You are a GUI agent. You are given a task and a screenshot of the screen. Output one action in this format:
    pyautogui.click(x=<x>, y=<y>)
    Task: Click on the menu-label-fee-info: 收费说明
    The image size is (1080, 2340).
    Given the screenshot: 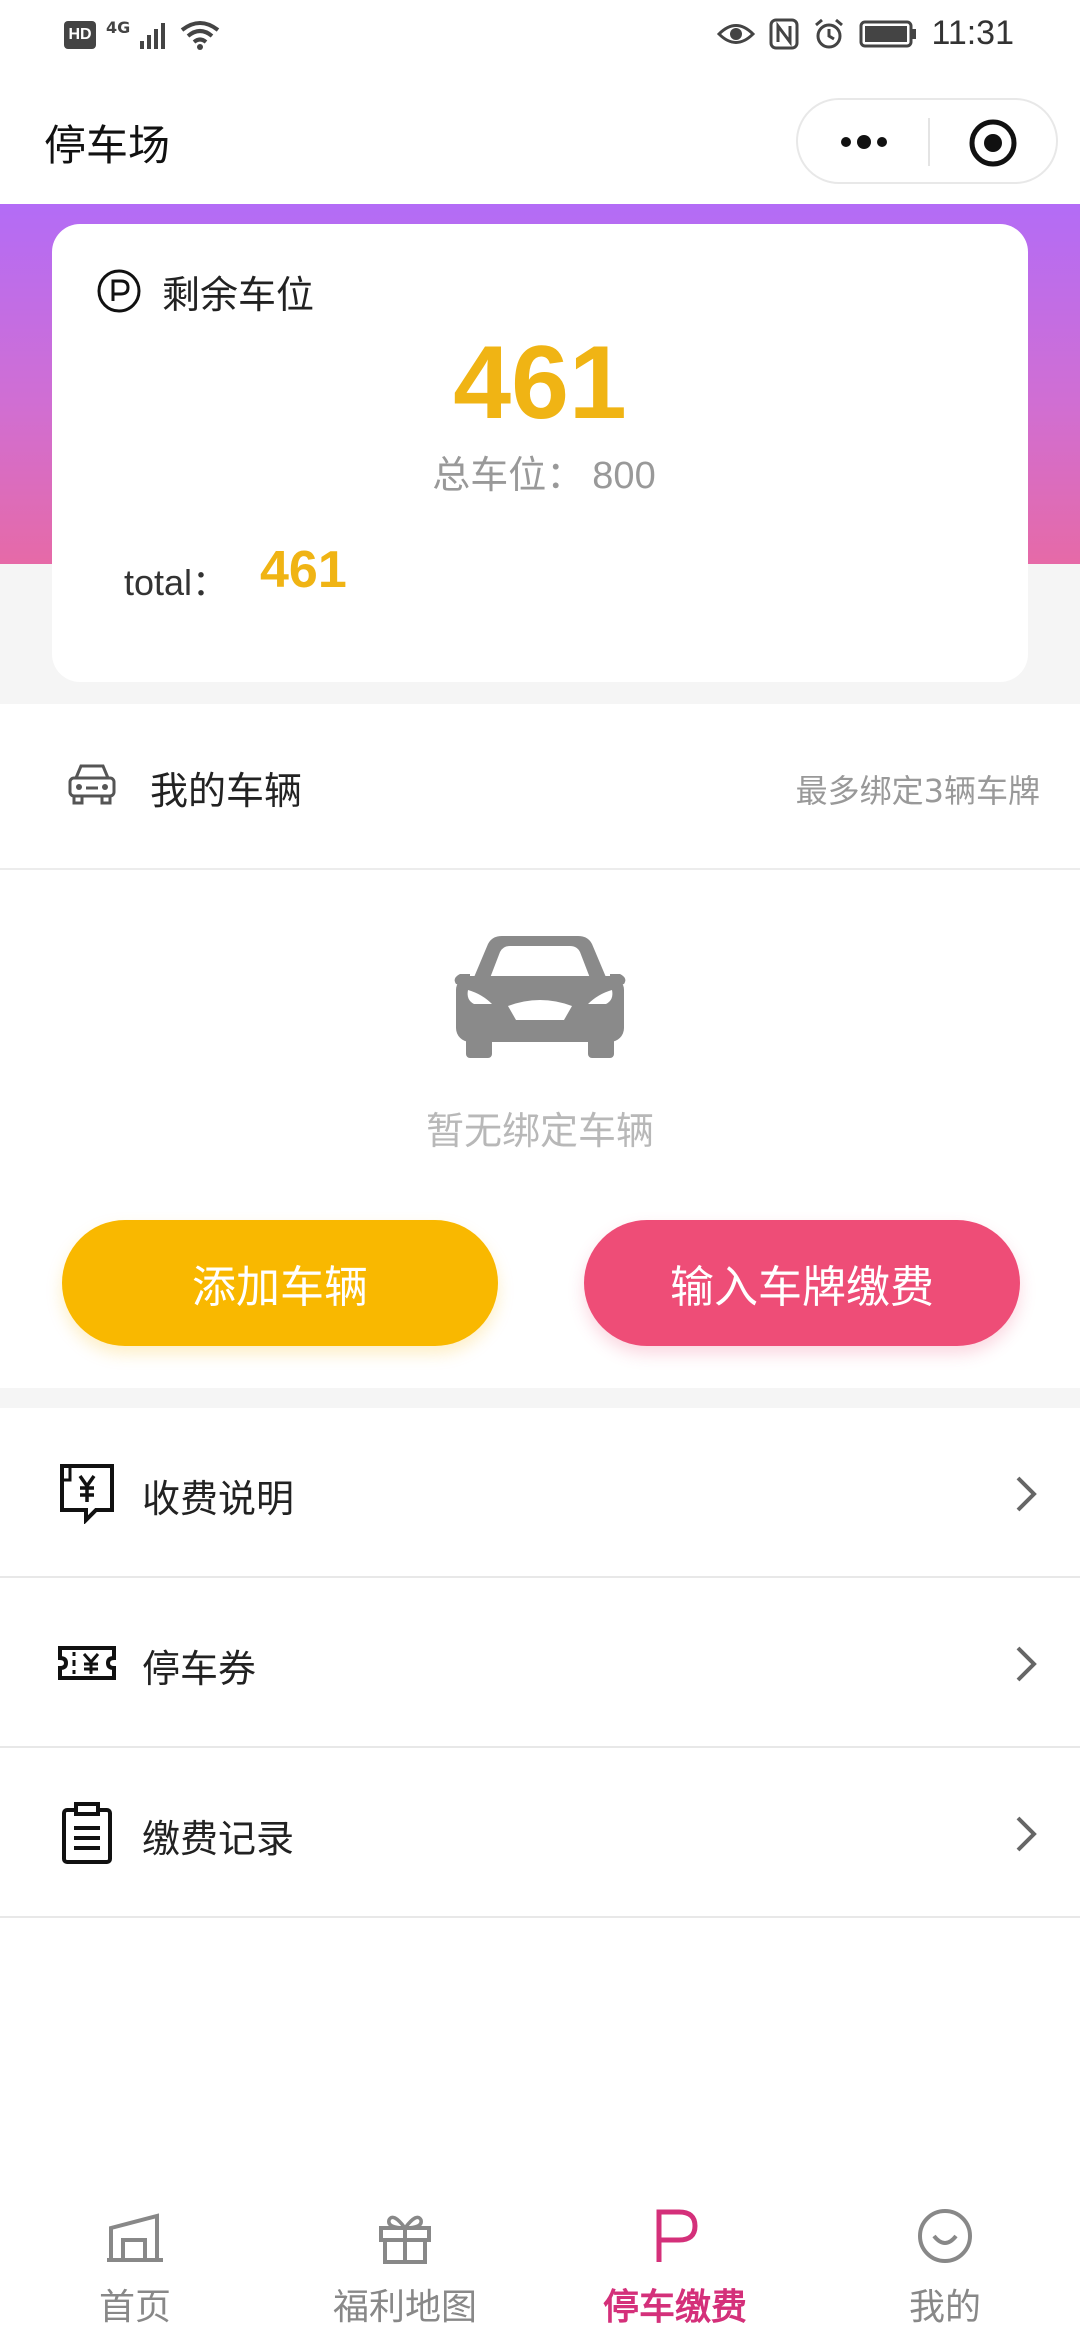 What is the action you would take?
    pyautogui.click(x=218, y=1499)
    